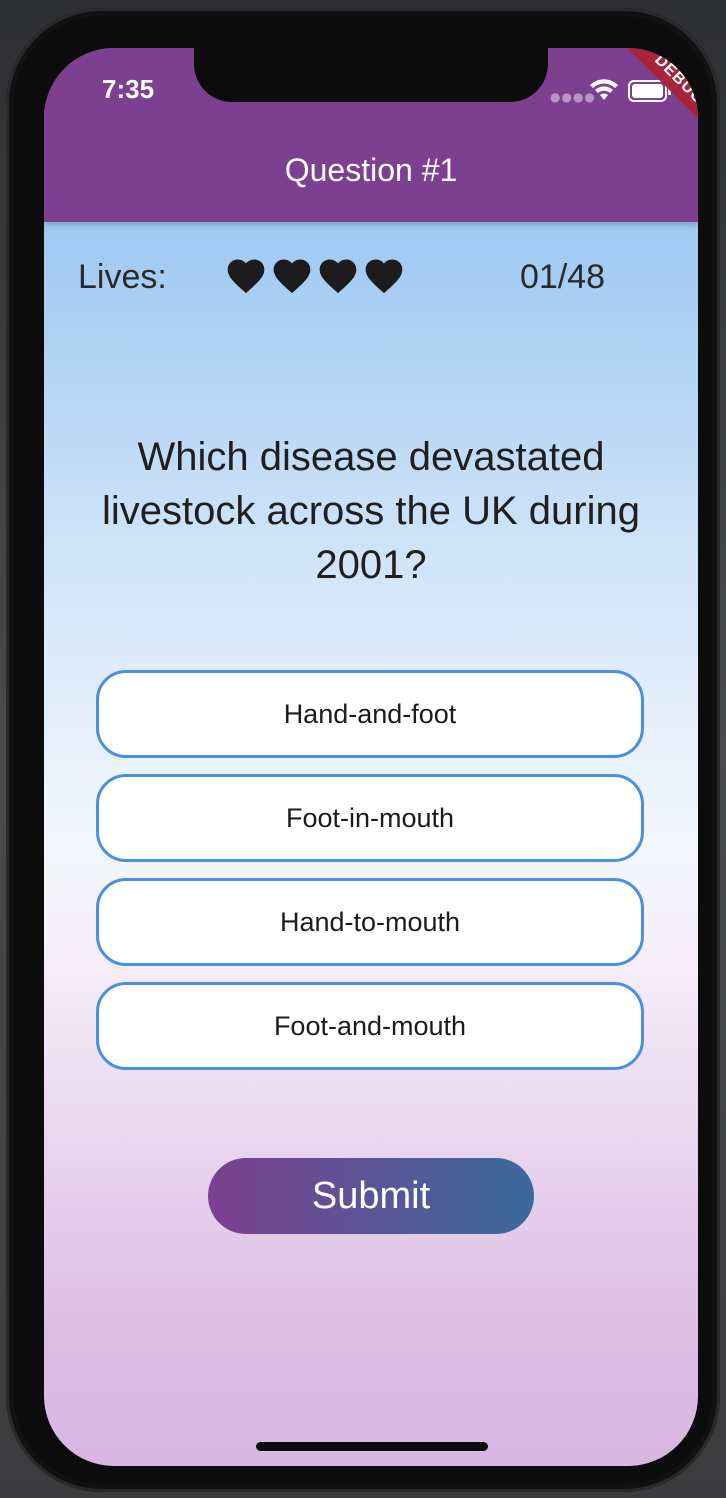  What do you see at coordinates (573, 97) in the screenshot?
I see `cellular-dots-icon: ●●●●` at bounding box center [573, 97].